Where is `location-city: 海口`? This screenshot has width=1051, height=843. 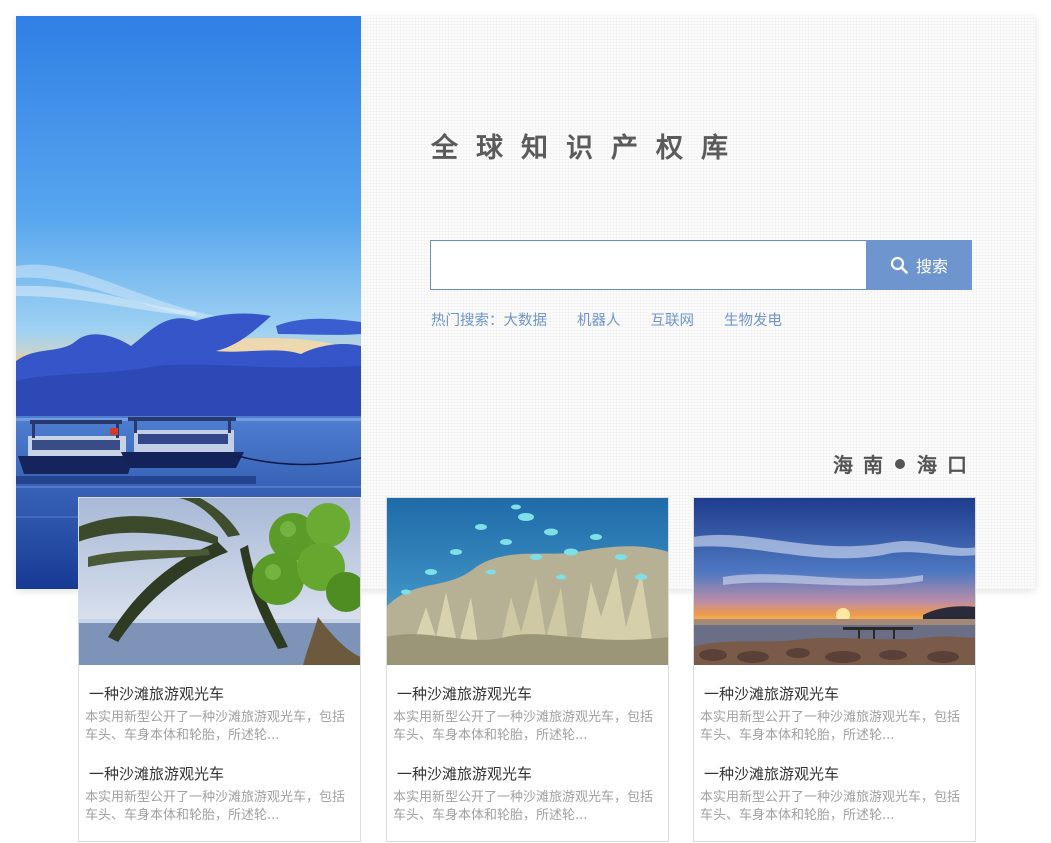
location-city: 海口 is located at coordinates (947, 465).